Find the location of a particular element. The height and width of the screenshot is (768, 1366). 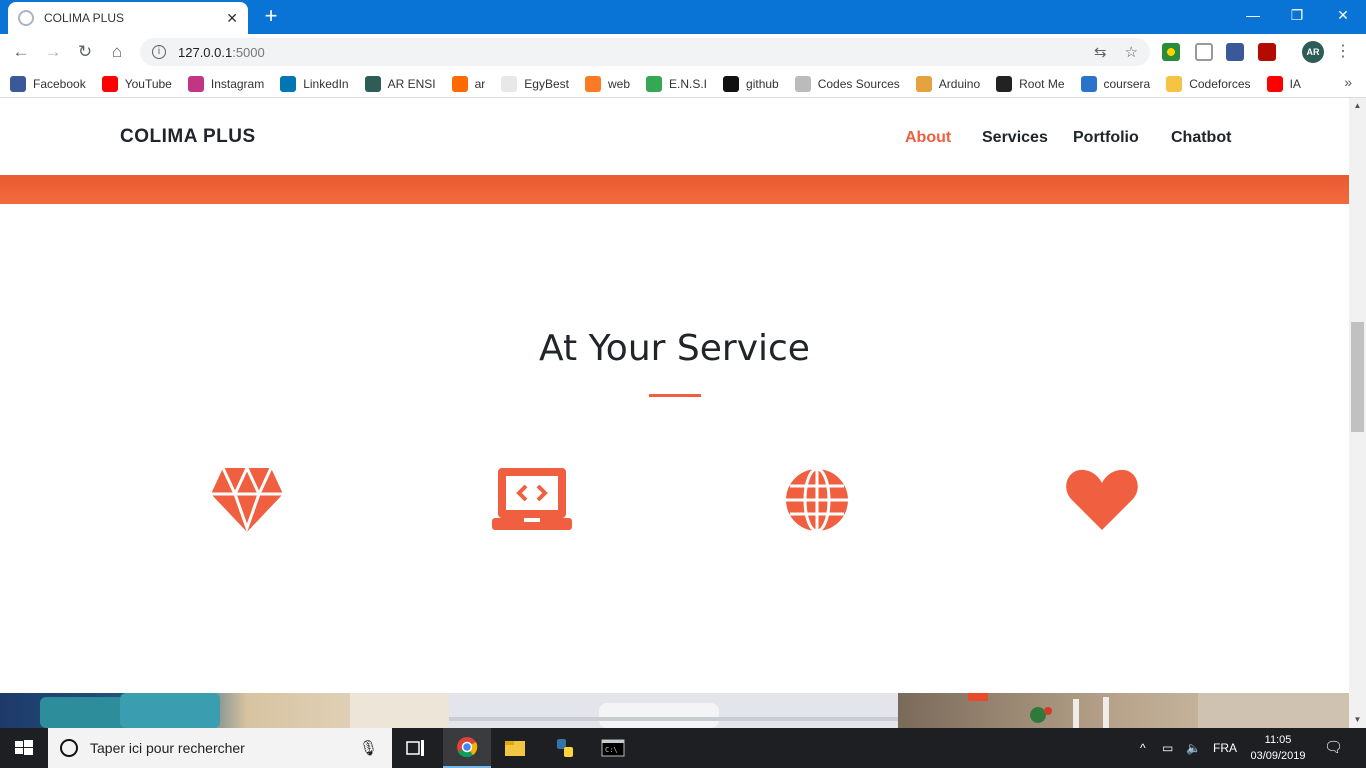

bookmark-label: Root Me is located at coordinates (1042, 83).